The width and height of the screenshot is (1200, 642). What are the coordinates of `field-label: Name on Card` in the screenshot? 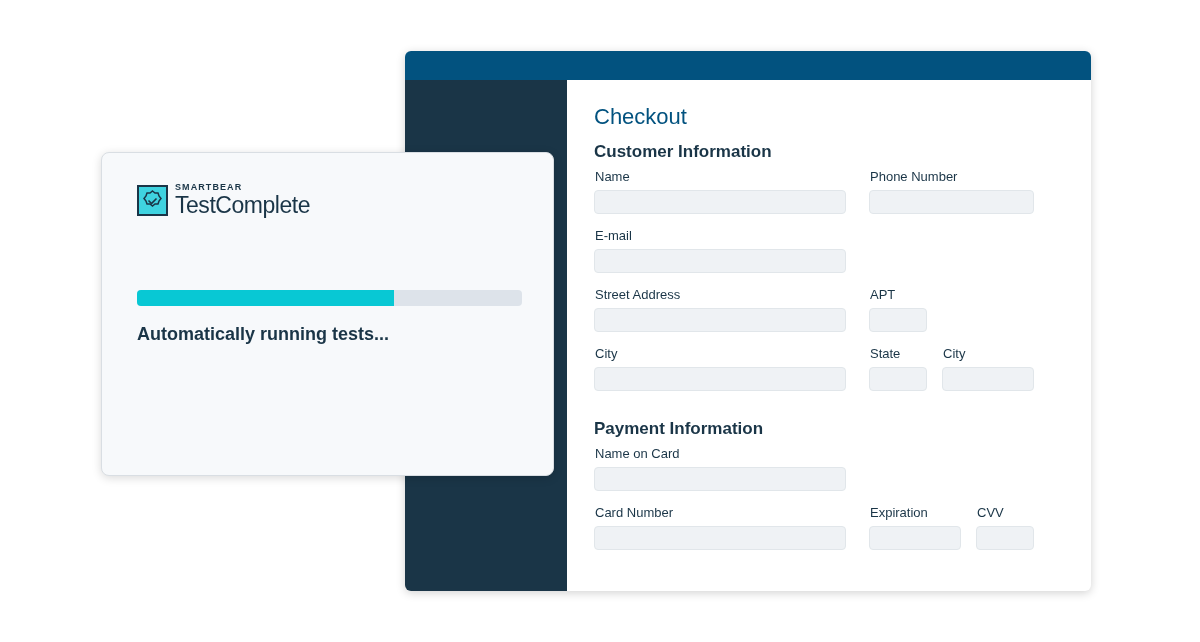 It's located at (637, 454).